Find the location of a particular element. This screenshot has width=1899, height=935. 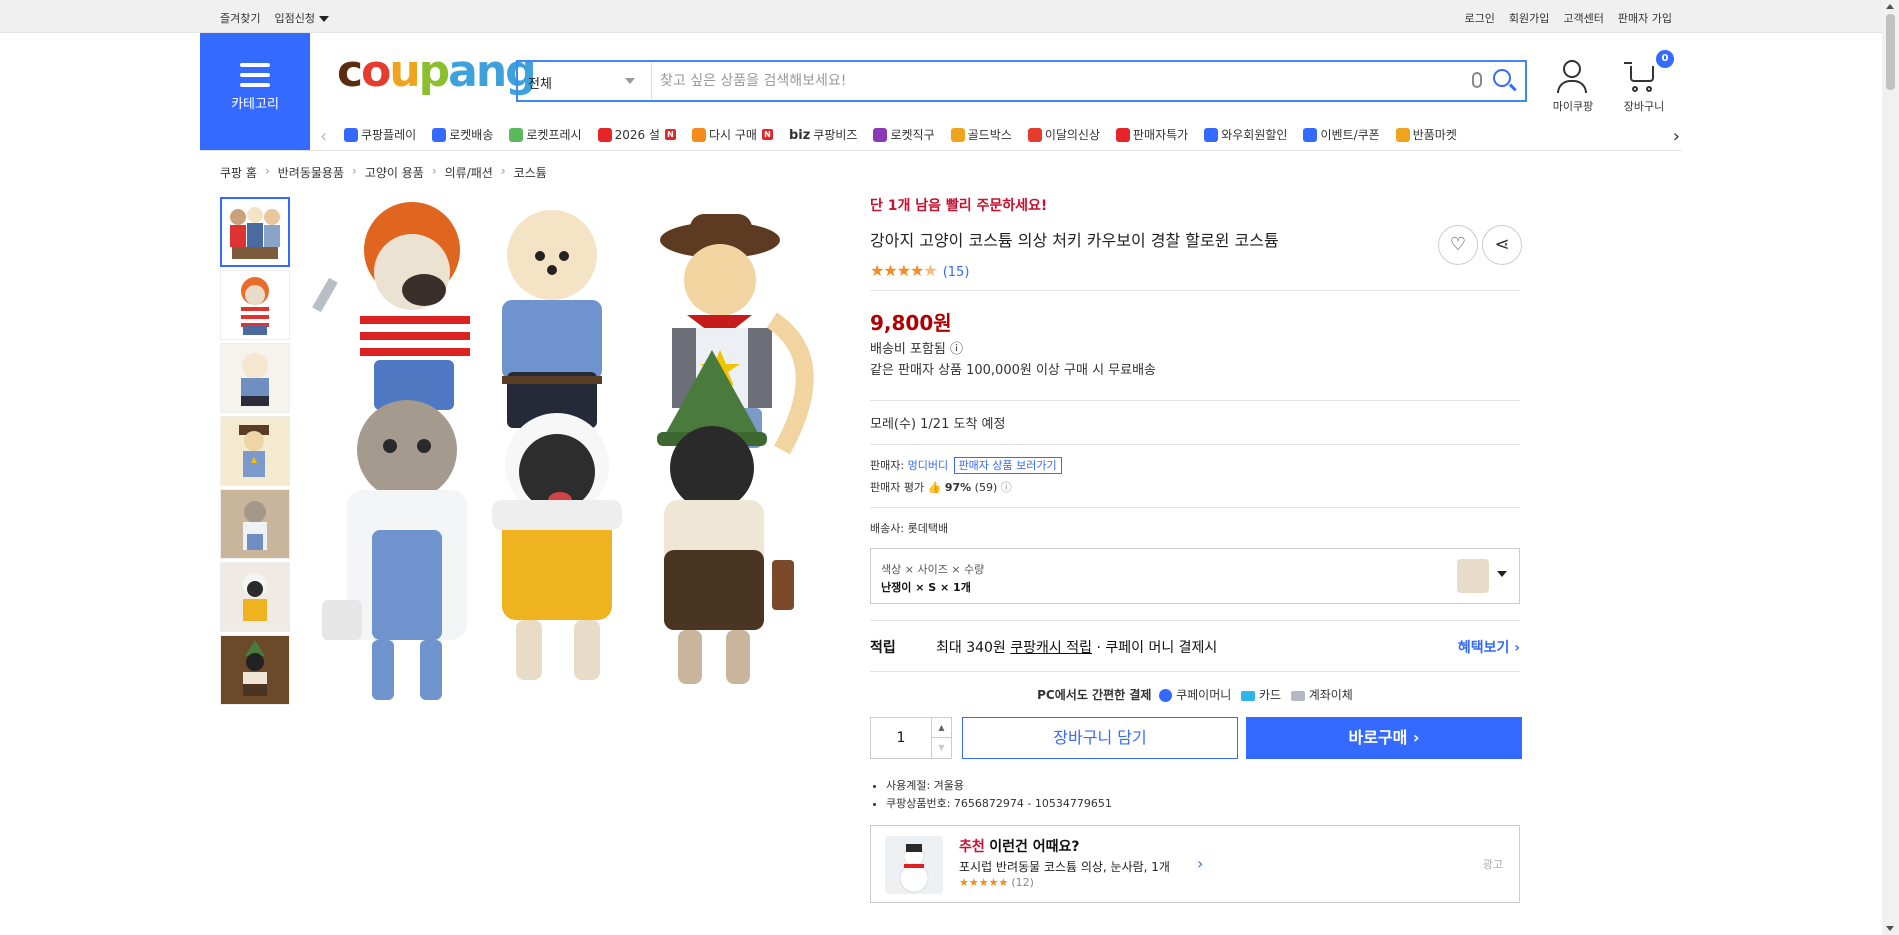

cart-label: 장바구니 is located at coordinates (1644, 106).